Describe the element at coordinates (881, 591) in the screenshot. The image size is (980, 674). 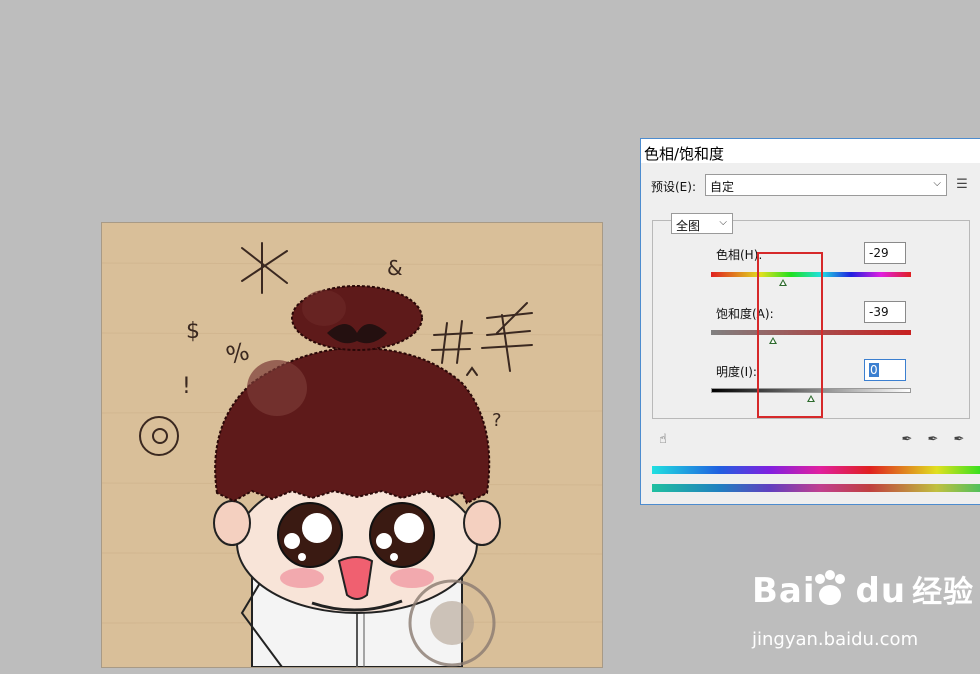
I see `watermark-brand-suffix: du` at that location.